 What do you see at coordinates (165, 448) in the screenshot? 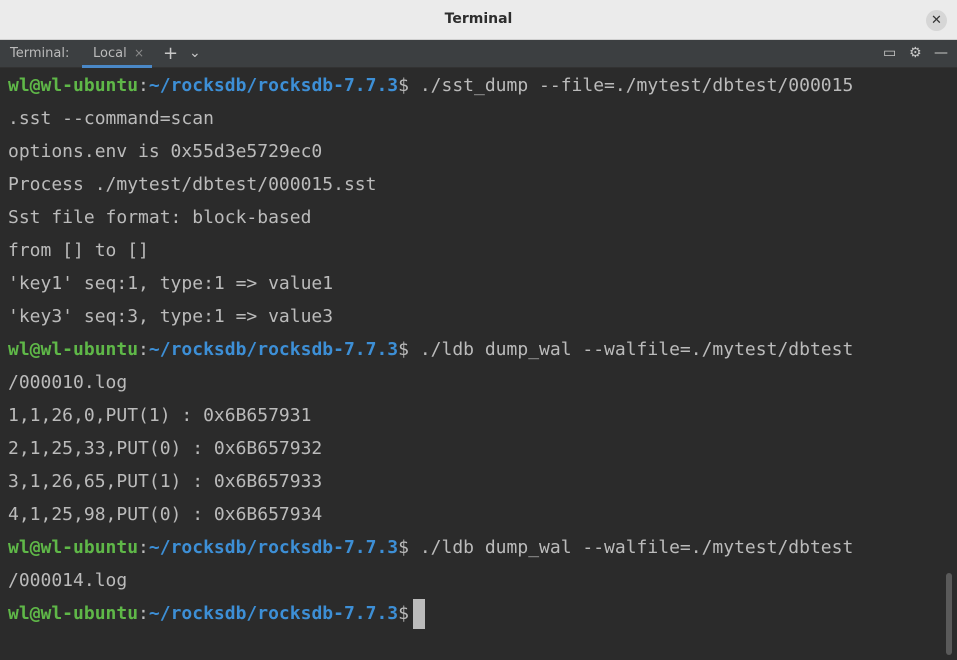
I see `output-line: 2,1,25,33,PUT(0) : 0x6B657932` at bounding box center [165, 448].